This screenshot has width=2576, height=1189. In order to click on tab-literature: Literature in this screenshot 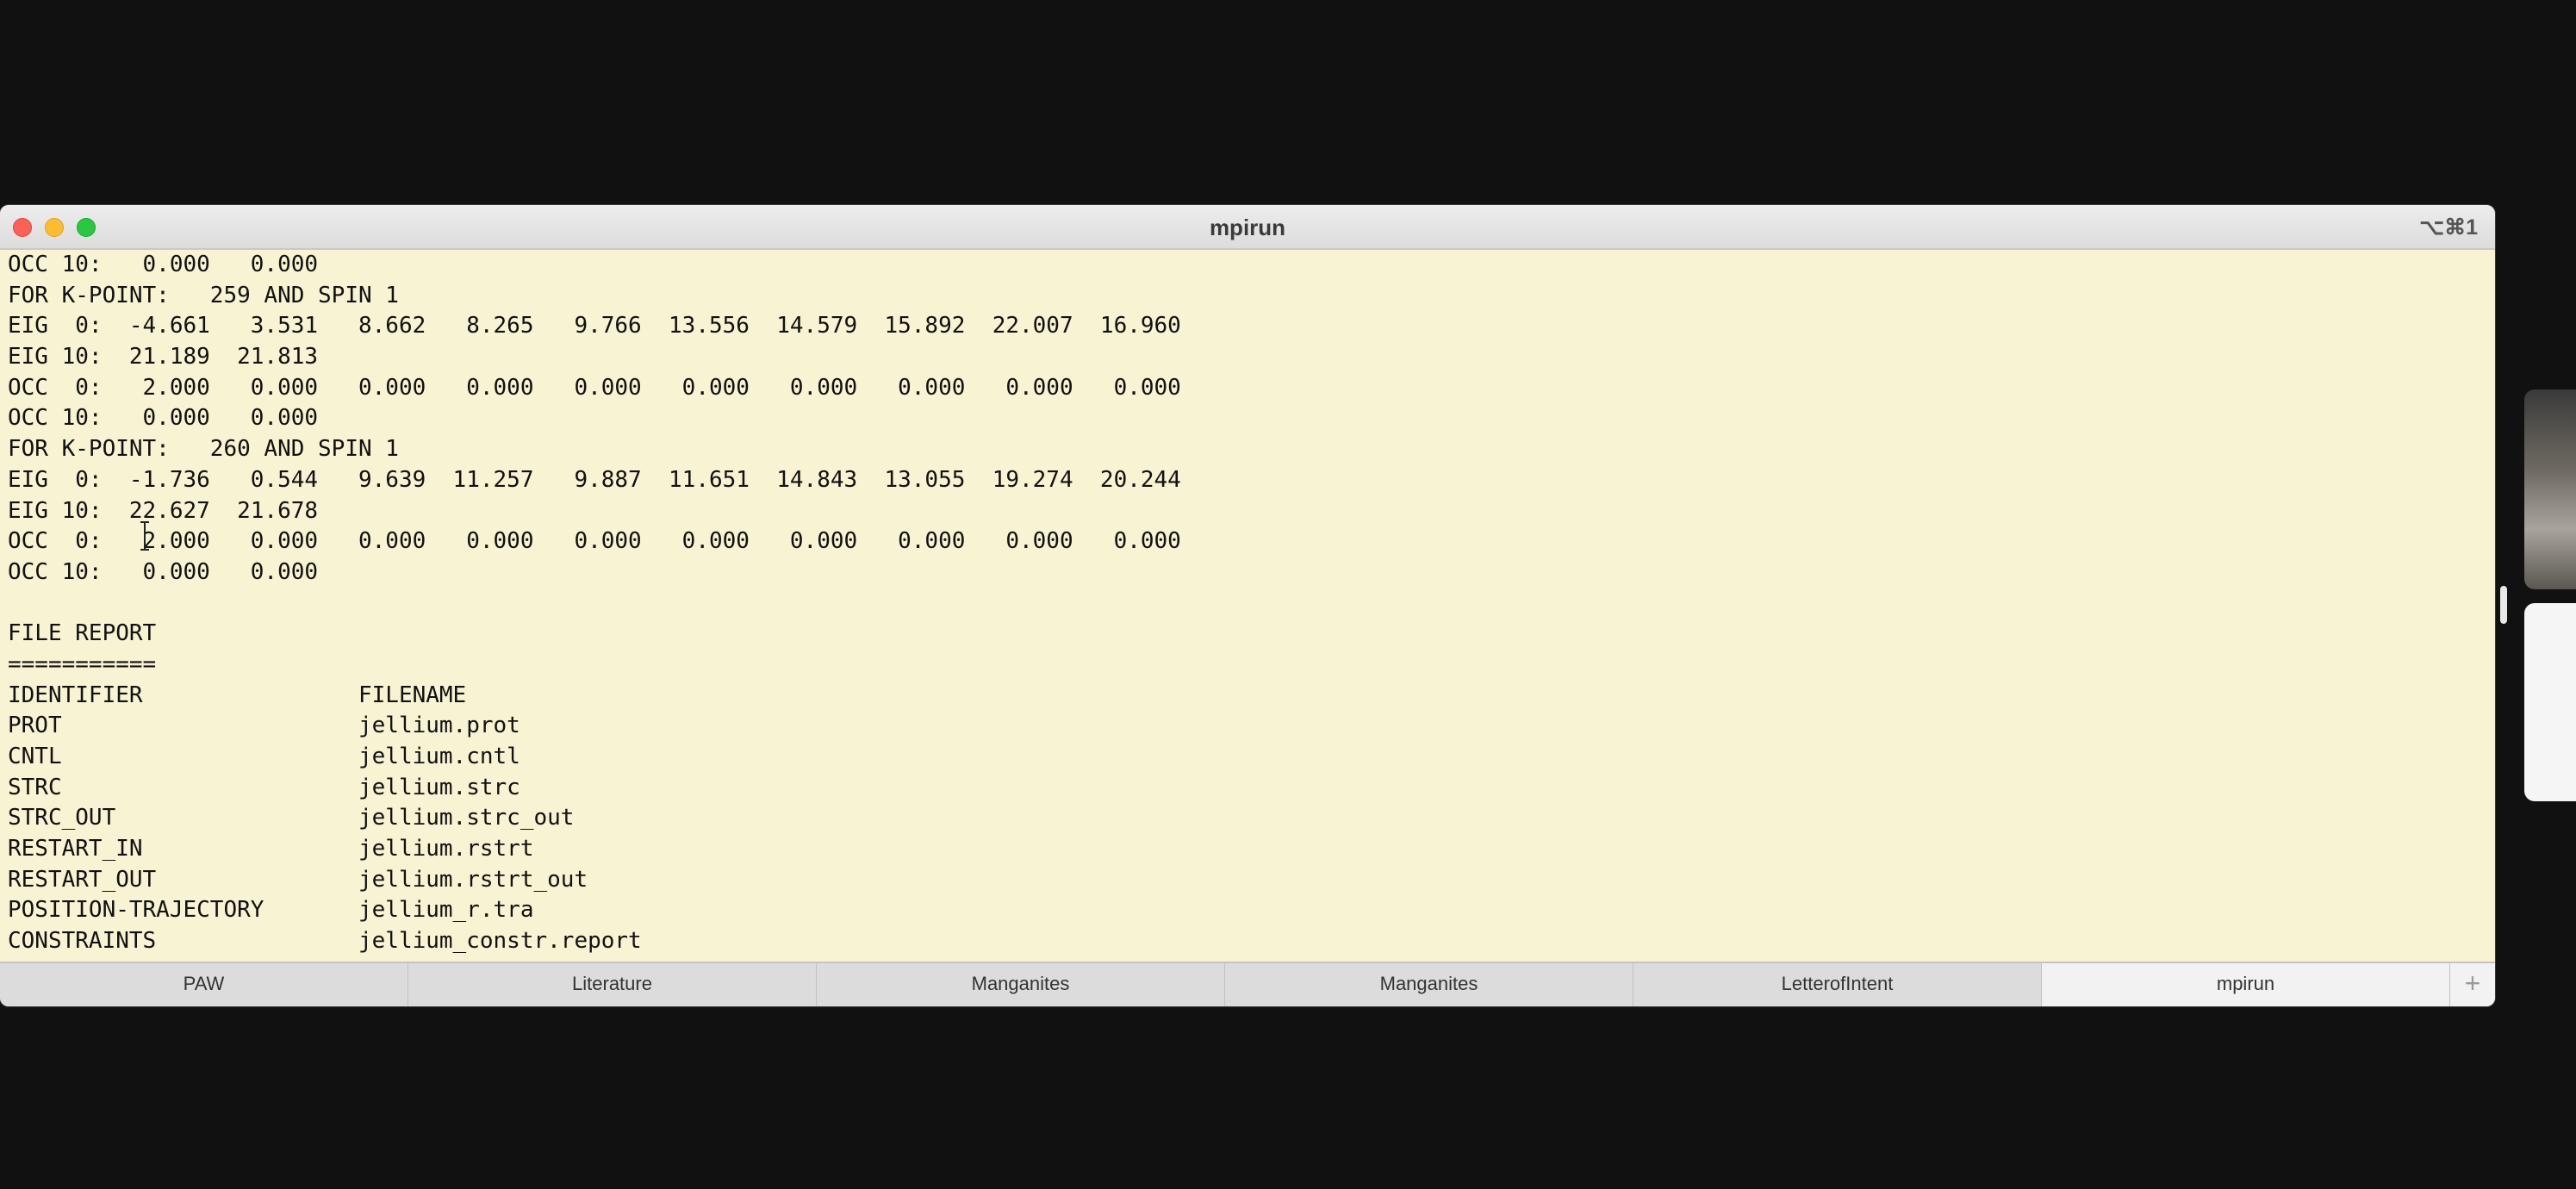, I will do `click(613, 984)`.